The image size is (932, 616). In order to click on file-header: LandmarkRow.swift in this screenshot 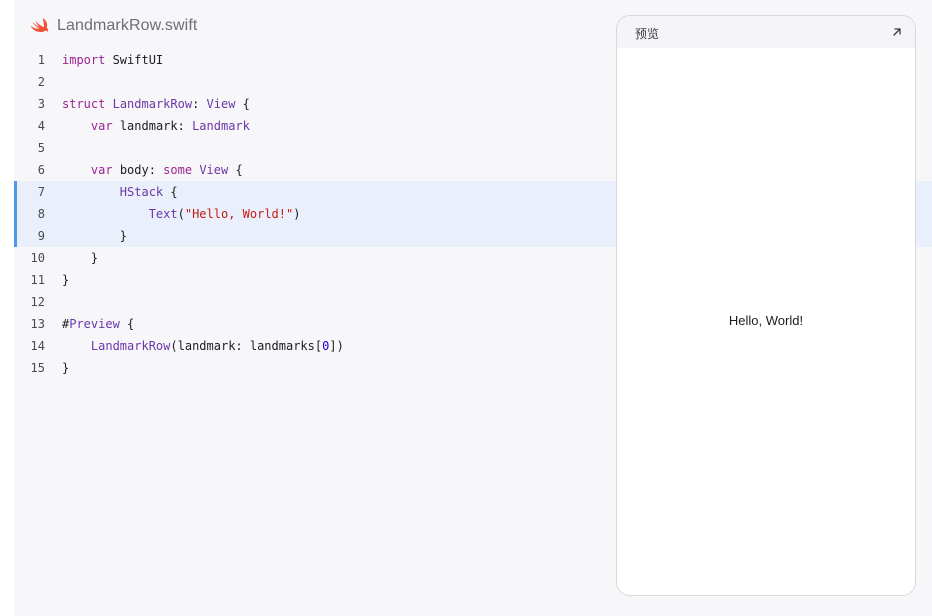, I will do `click(113, 26)`.